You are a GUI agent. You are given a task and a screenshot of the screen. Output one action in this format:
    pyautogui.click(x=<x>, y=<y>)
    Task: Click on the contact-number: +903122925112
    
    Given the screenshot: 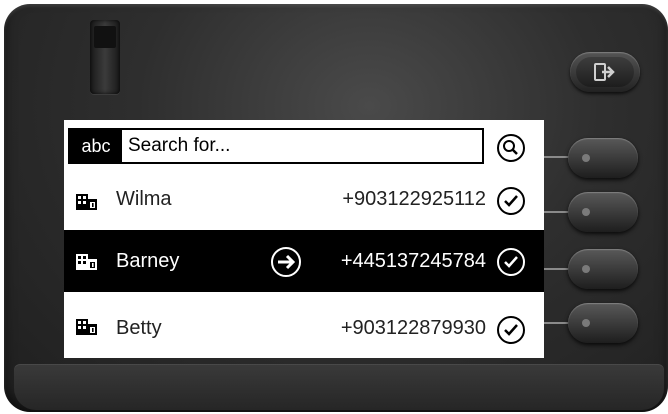 What is the action you would take?
    pyautogui.click(x=414, y=199)
    